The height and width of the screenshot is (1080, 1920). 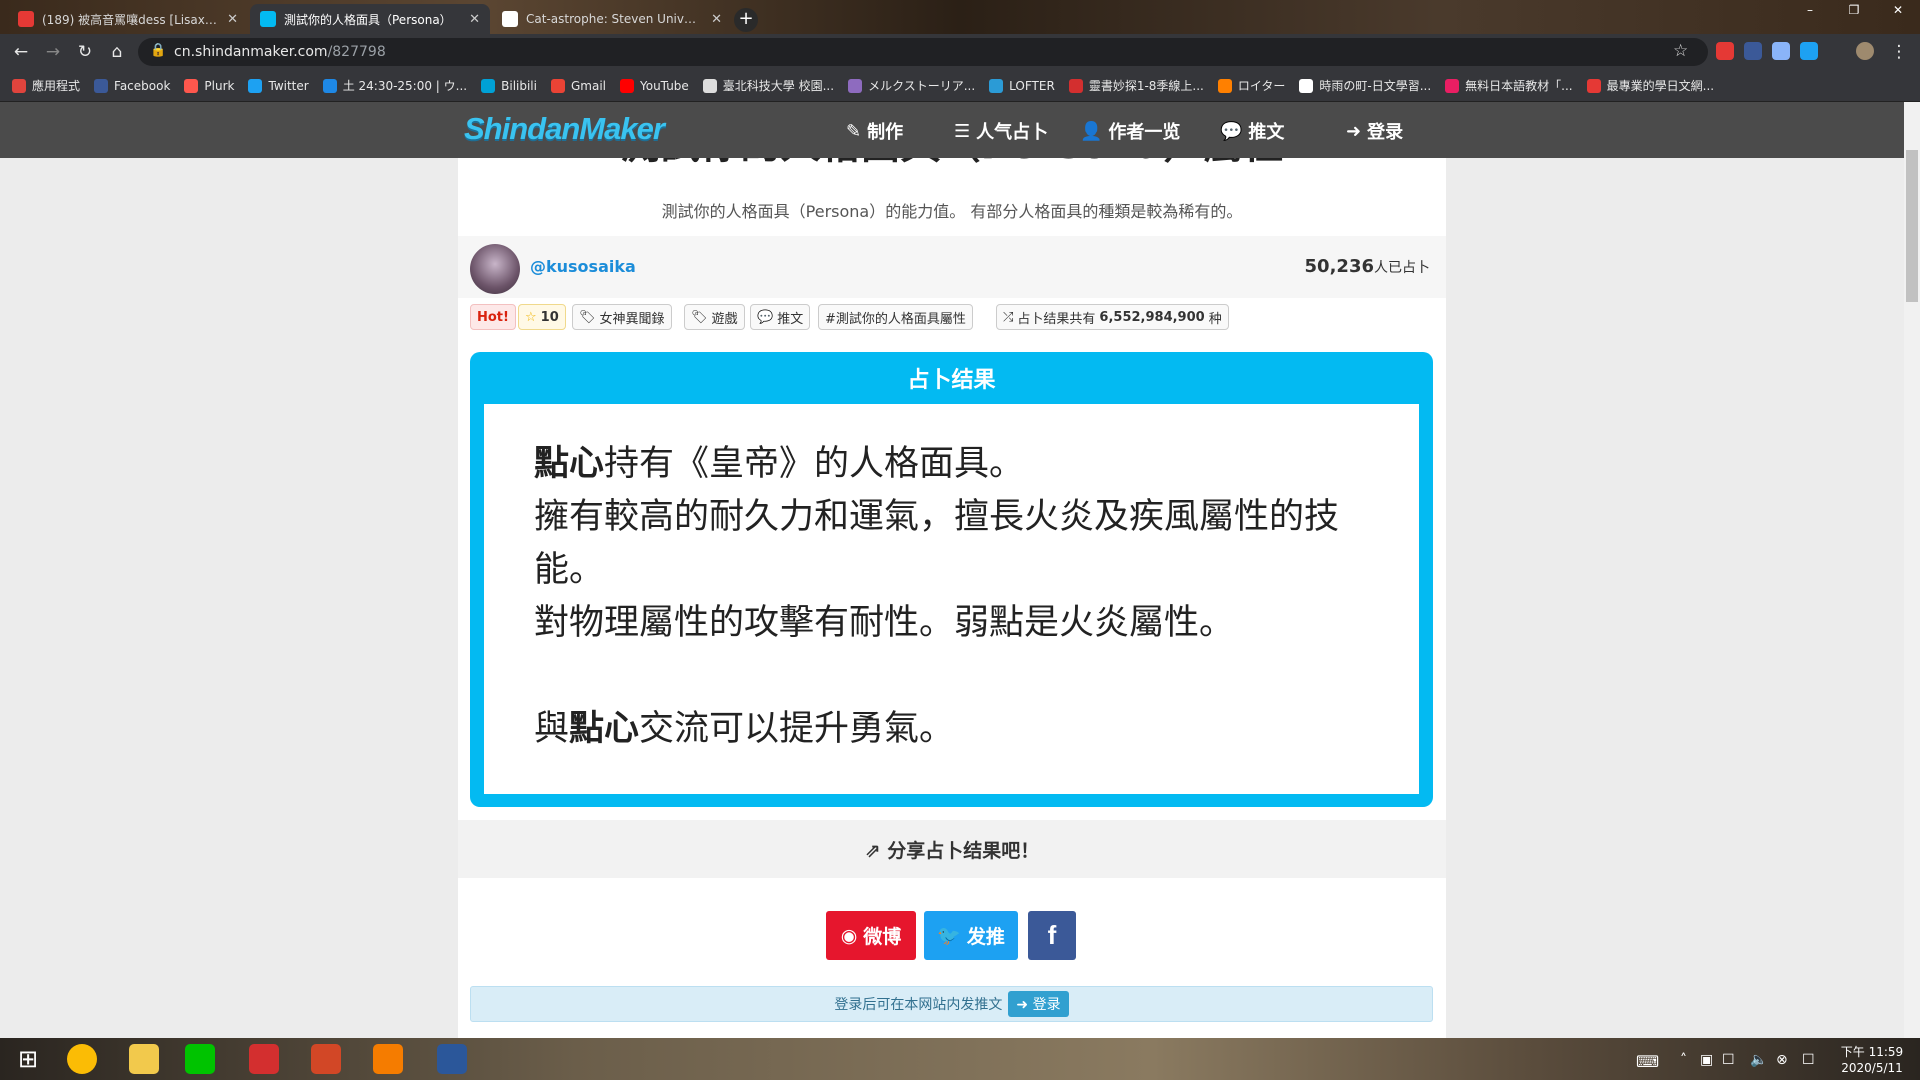 I want to click on home-icon: ⌂, so click(x=117, y=52).